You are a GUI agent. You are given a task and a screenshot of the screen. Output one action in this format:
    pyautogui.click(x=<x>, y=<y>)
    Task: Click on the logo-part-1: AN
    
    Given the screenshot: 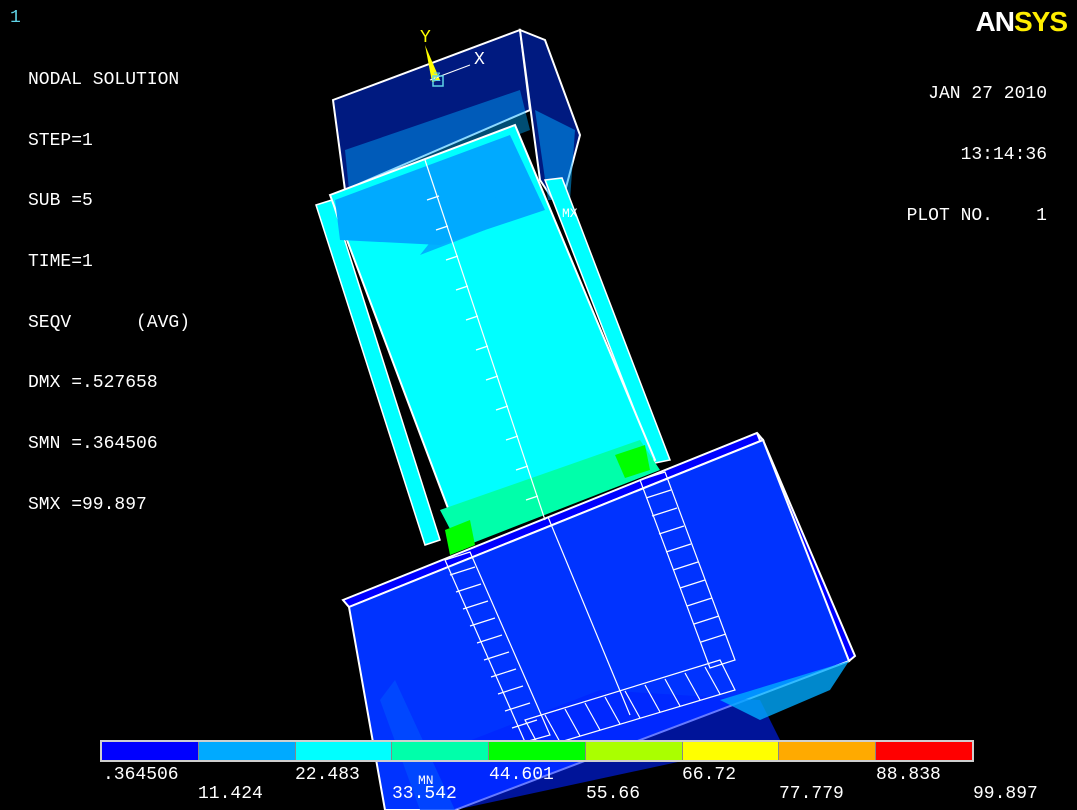 What is the action you would take?
    pyautogui.click(x=995, y=21)
    